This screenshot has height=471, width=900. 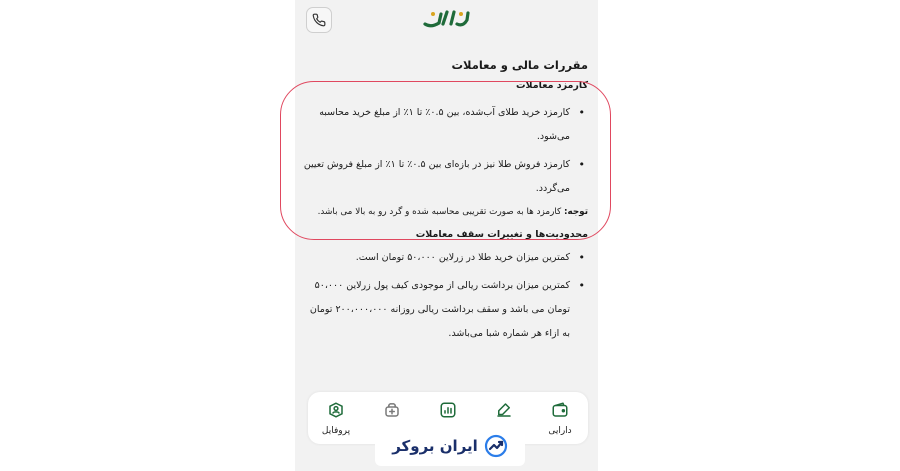 I want to click on note-label: توجه:, so click(x=575, y=212).